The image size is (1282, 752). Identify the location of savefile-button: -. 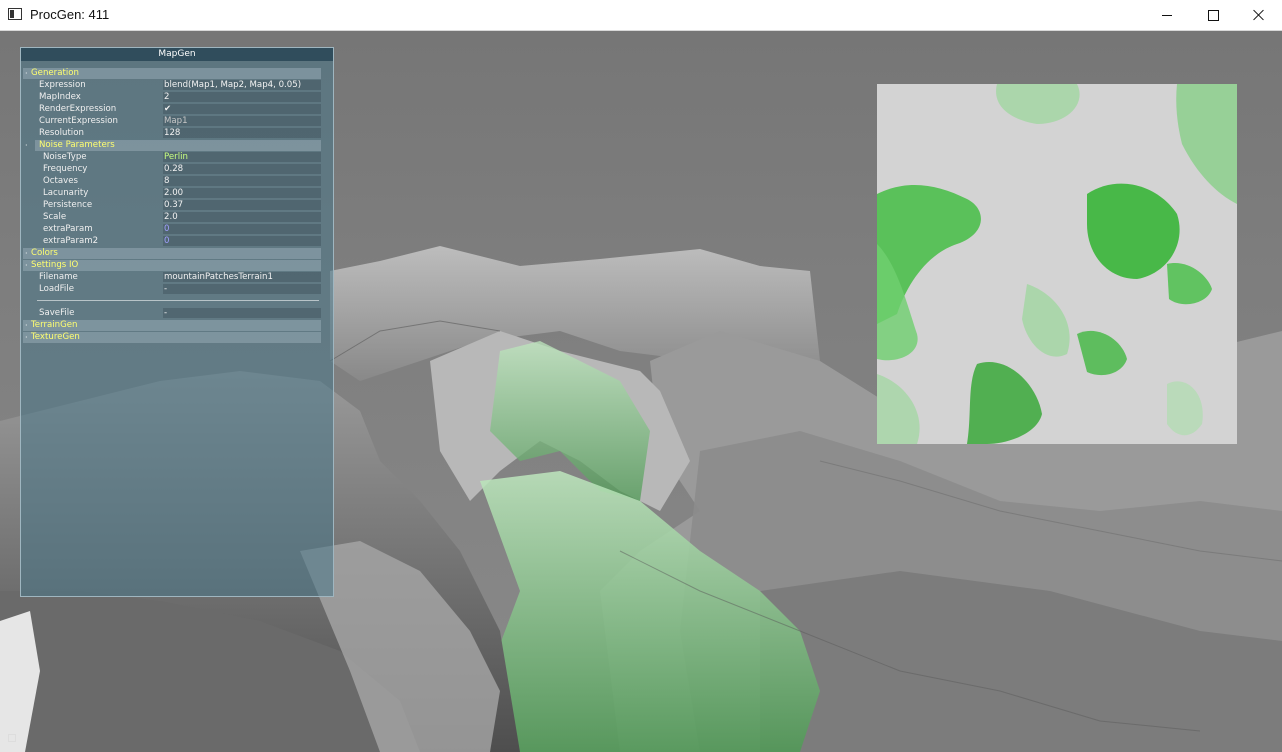
(242, 313).